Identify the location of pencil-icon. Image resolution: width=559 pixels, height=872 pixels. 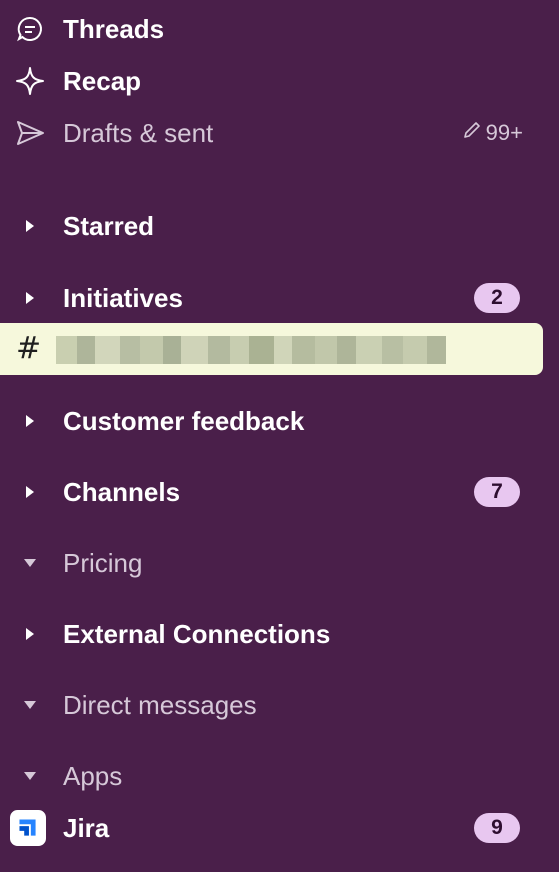
(472, 133).